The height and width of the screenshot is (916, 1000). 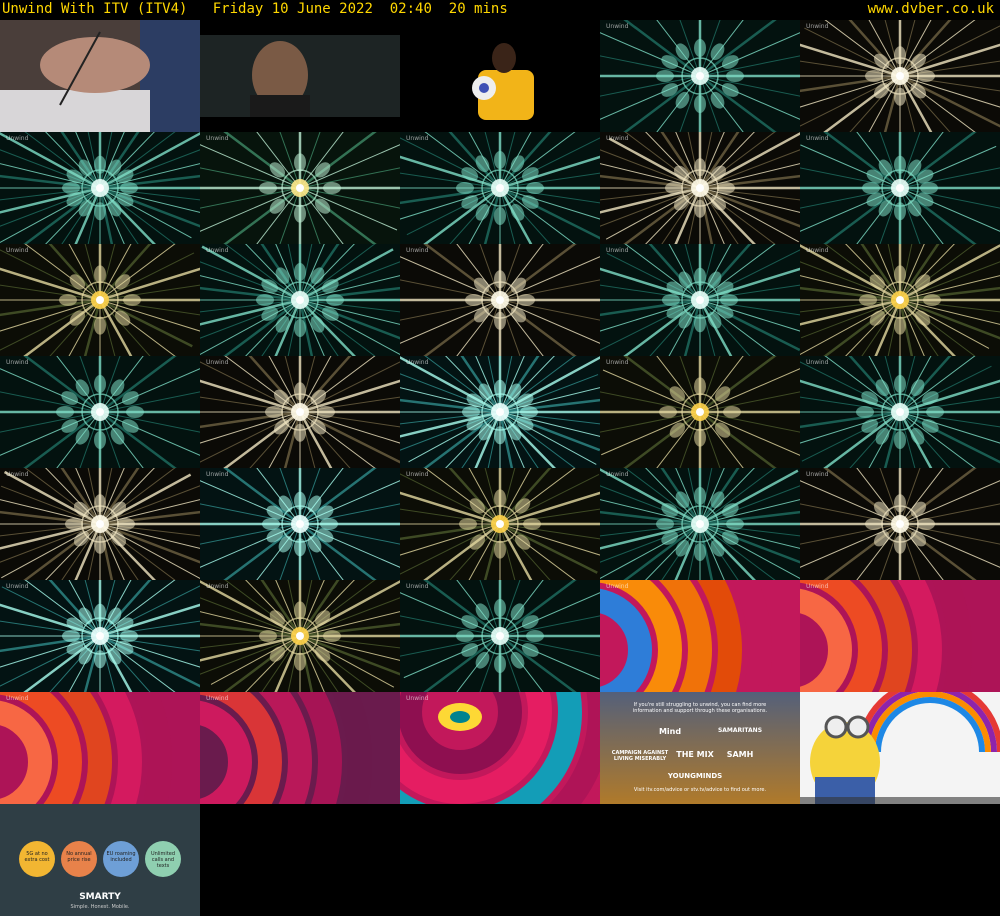 What do you see at coordinates (37, 857) in the screenshot?
I see `smarty-bubble-0: 5G at no extra cost` at bounding box center [37, 857].